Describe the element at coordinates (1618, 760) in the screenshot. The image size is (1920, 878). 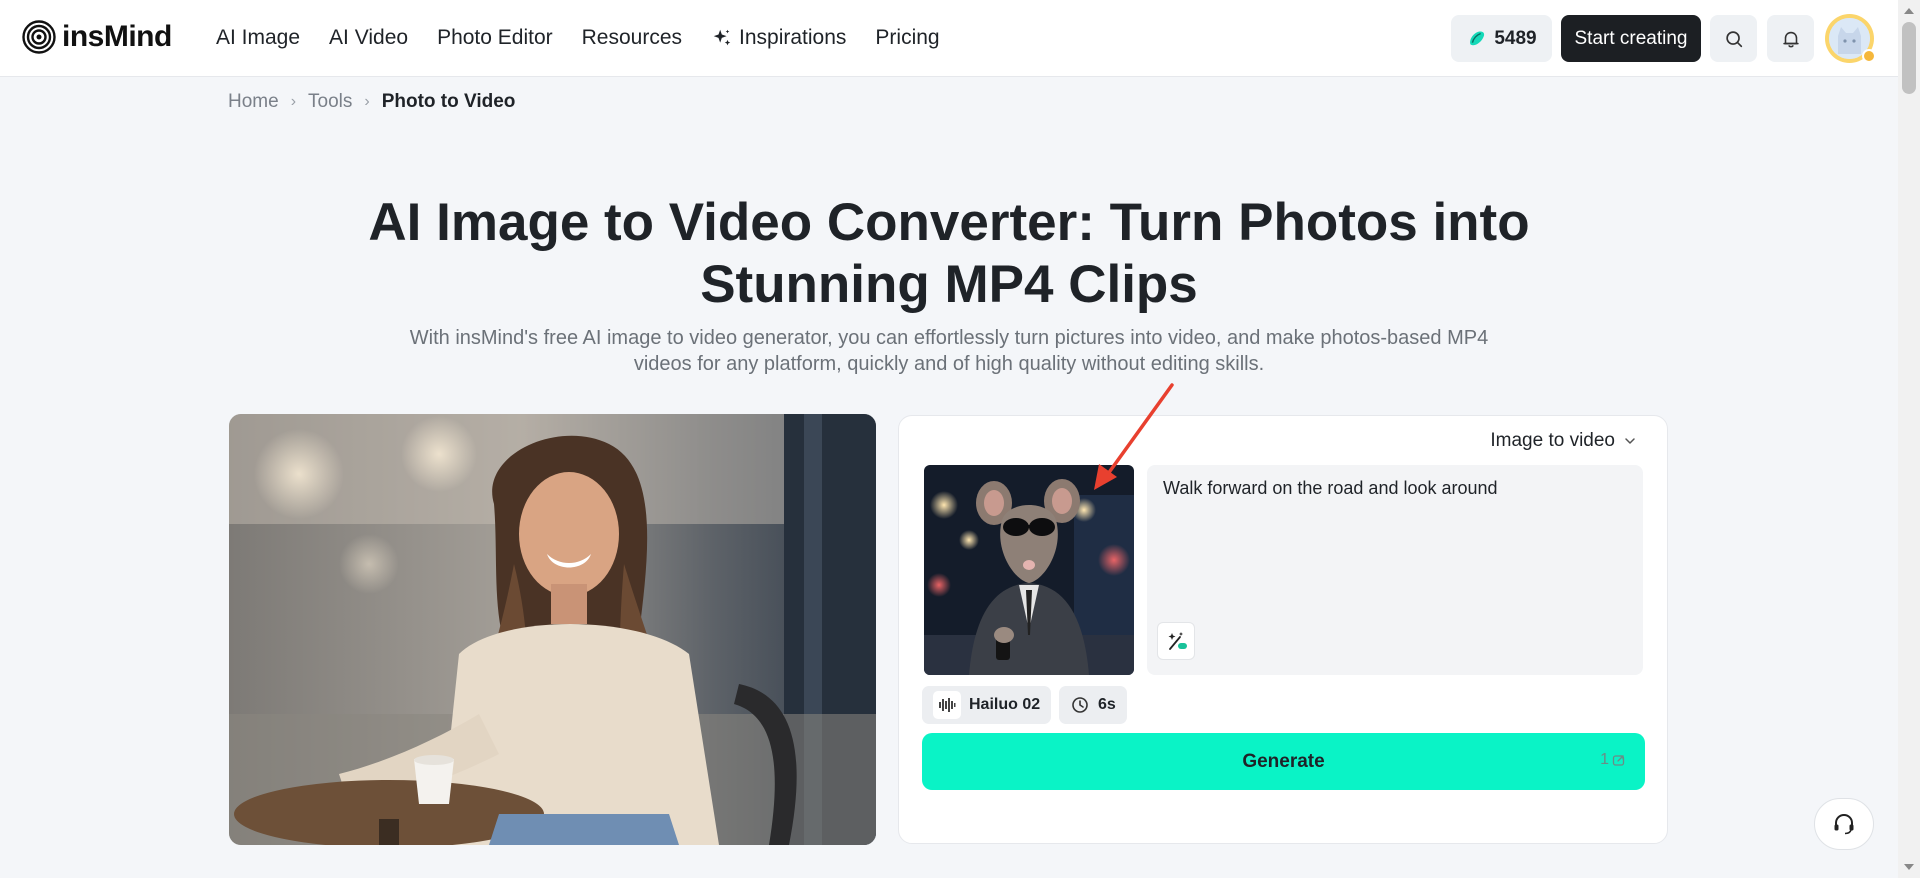
I see `credit-icon` at that location.